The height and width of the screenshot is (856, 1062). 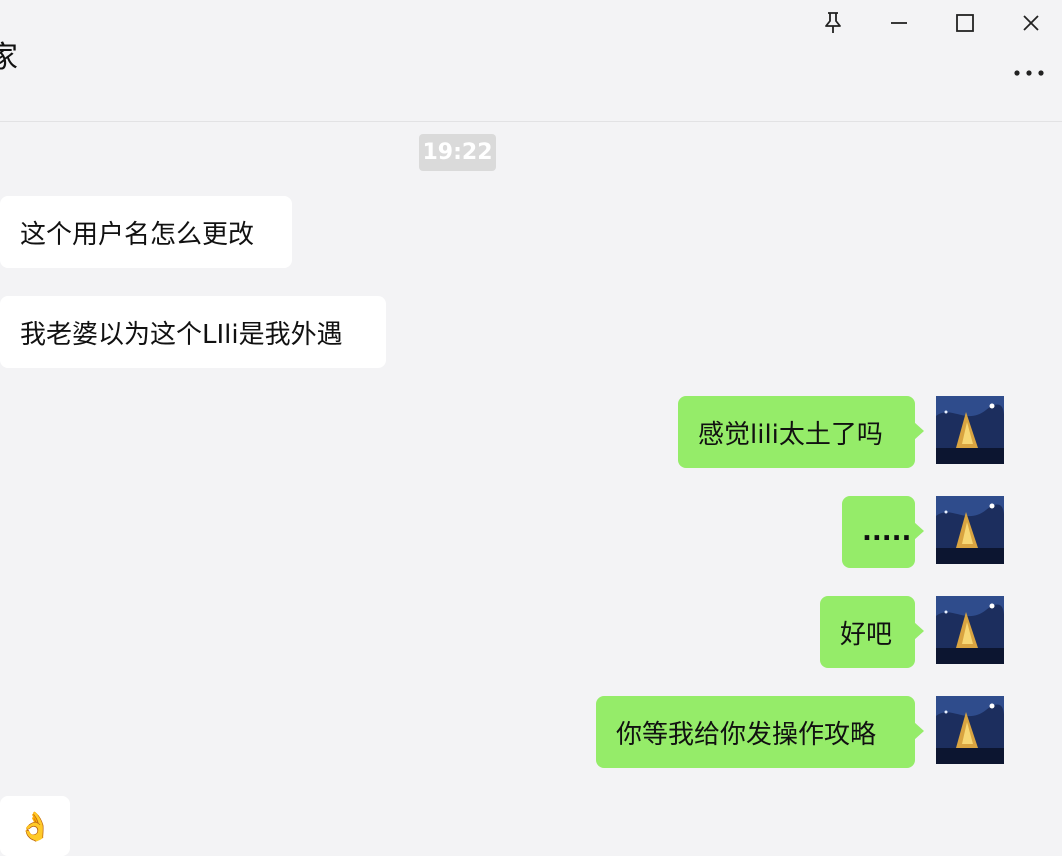 What do you see at coordinates (9, 57) in the screenshot?
I see `contact-name: 家` at bounding box center [9, 57].